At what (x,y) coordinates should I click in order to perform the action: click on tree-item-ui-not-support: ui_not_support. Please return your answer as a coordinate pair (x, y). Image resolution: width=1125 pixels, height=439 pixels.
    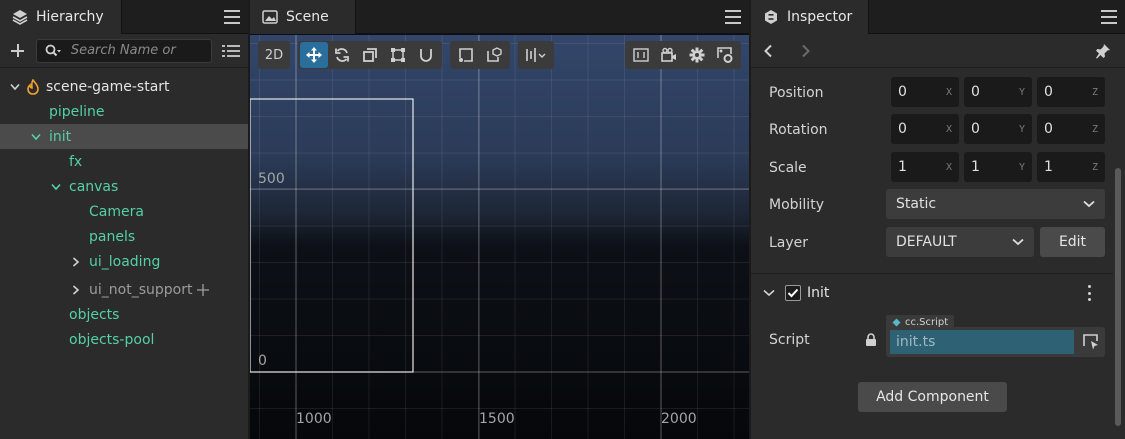
    Looking at the image, I should click on (124, 289).